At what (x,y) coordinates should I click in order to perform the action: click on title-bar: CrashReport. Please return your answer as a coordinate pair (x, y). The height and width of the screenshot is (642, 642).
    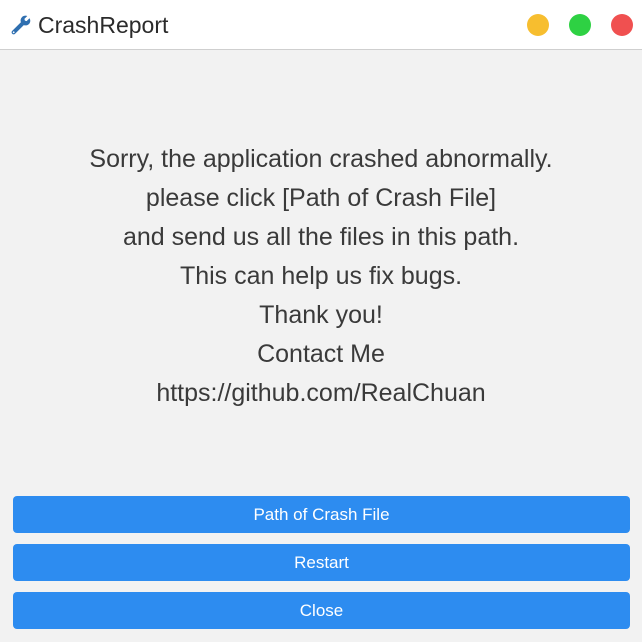
    Looking at the image, I should click on (321, 25).